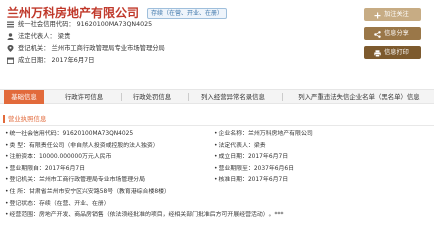  What do you see at coordinates (254, 168) in the screenshot?
I see `term-to-cell: •营业期限至：2037年6月6日` at bounding box center [254, 168].